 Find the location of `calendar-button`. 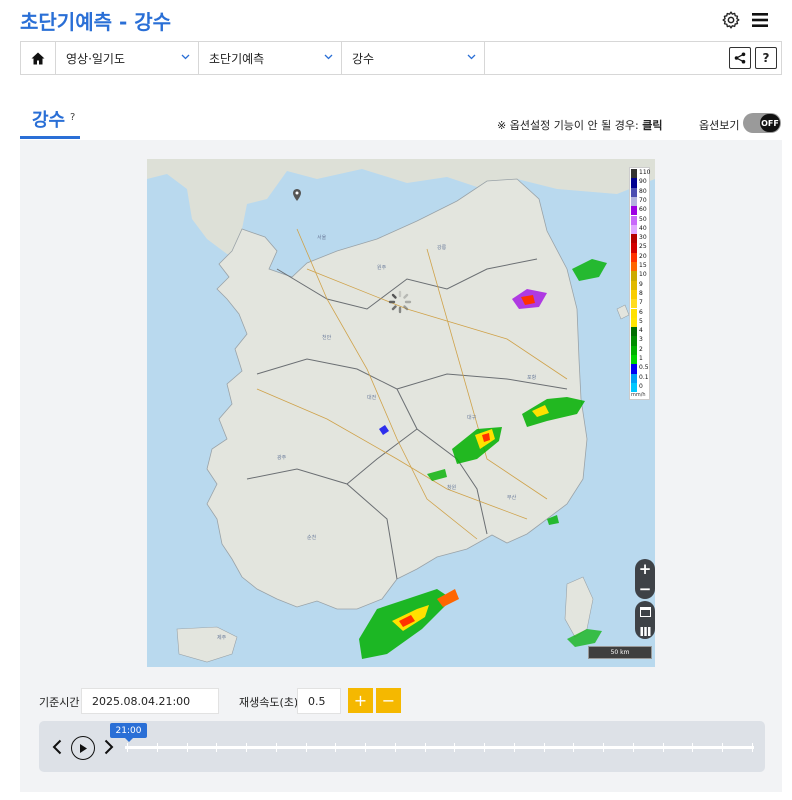

calendar-button is located at coordinates (645, 611).